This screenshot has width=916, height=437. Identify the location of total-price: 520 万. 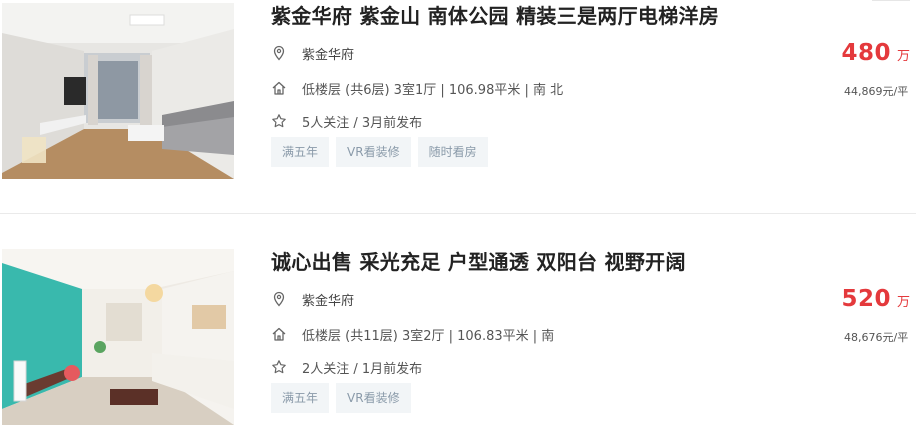
(875, 299).